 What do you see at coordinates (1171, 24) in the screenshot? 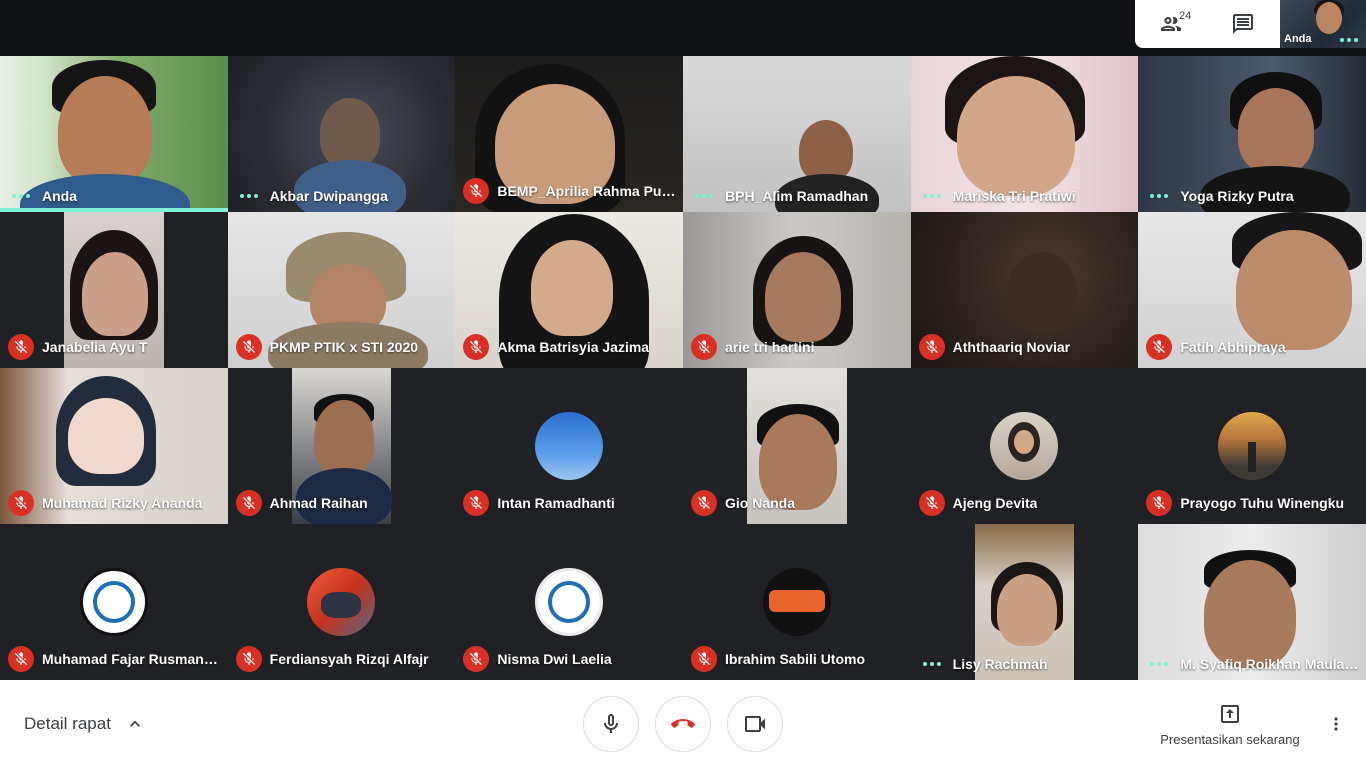
I see `people-button: 24` at bounding box center [1171, 24].